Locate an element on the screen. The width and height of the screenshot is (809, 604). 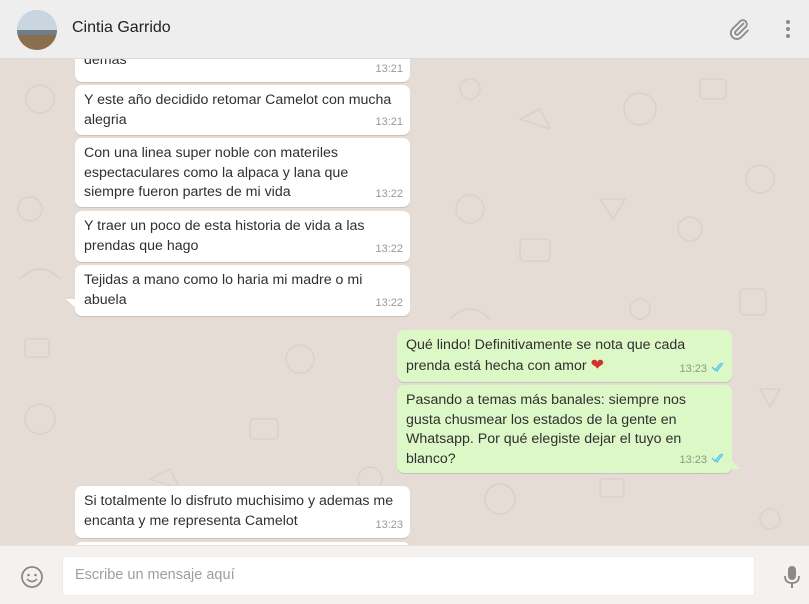
composer-bar: Escribe un mensaje aquí is located at coordinates (404, 574).